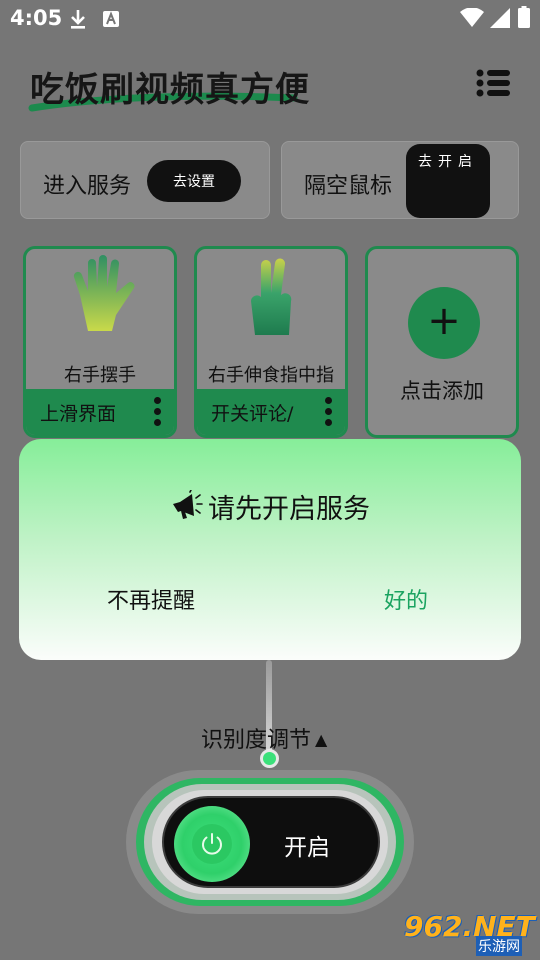 This screenshot has width=540, height=960. What do you see at coordinates (111, 19) in the screenshot?
I see `app-notification-icon` at bounding box center [111, 19].